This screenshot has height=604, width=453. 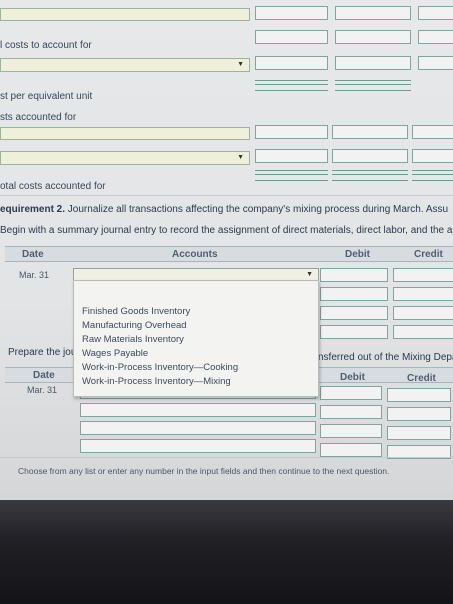 What do you see at coordinates (291, 63) in the screenshot?
I see `top-cell-3a` at bounding box center [291, 63].